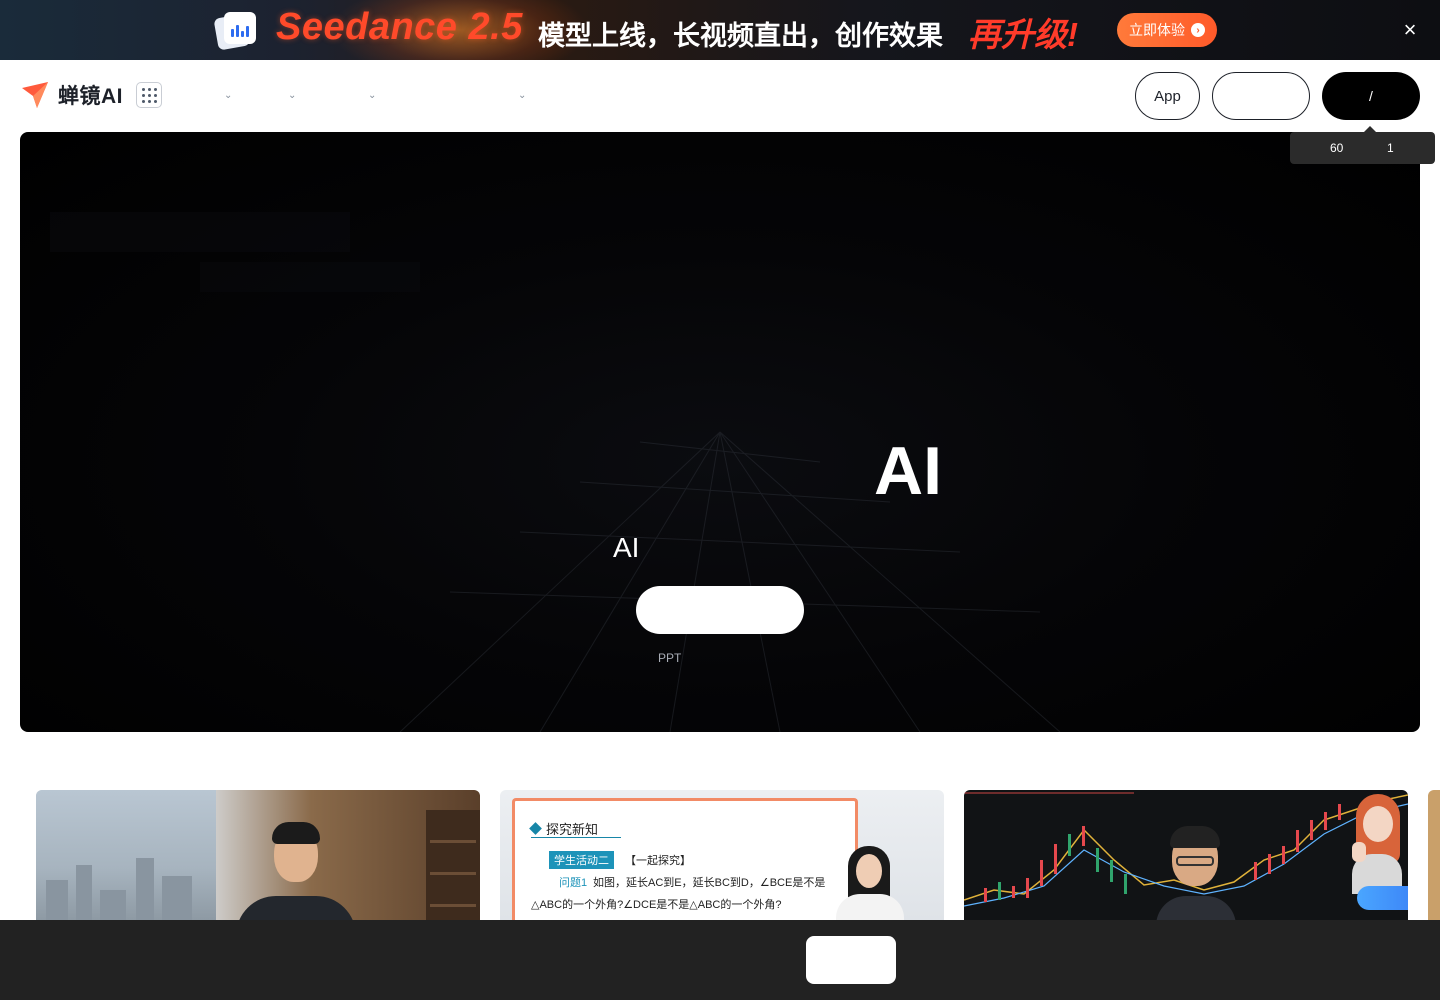  Describe the element at coordinates (216, 96) in the screenshot. I see `nav-menu-1: ⌄` at that location.